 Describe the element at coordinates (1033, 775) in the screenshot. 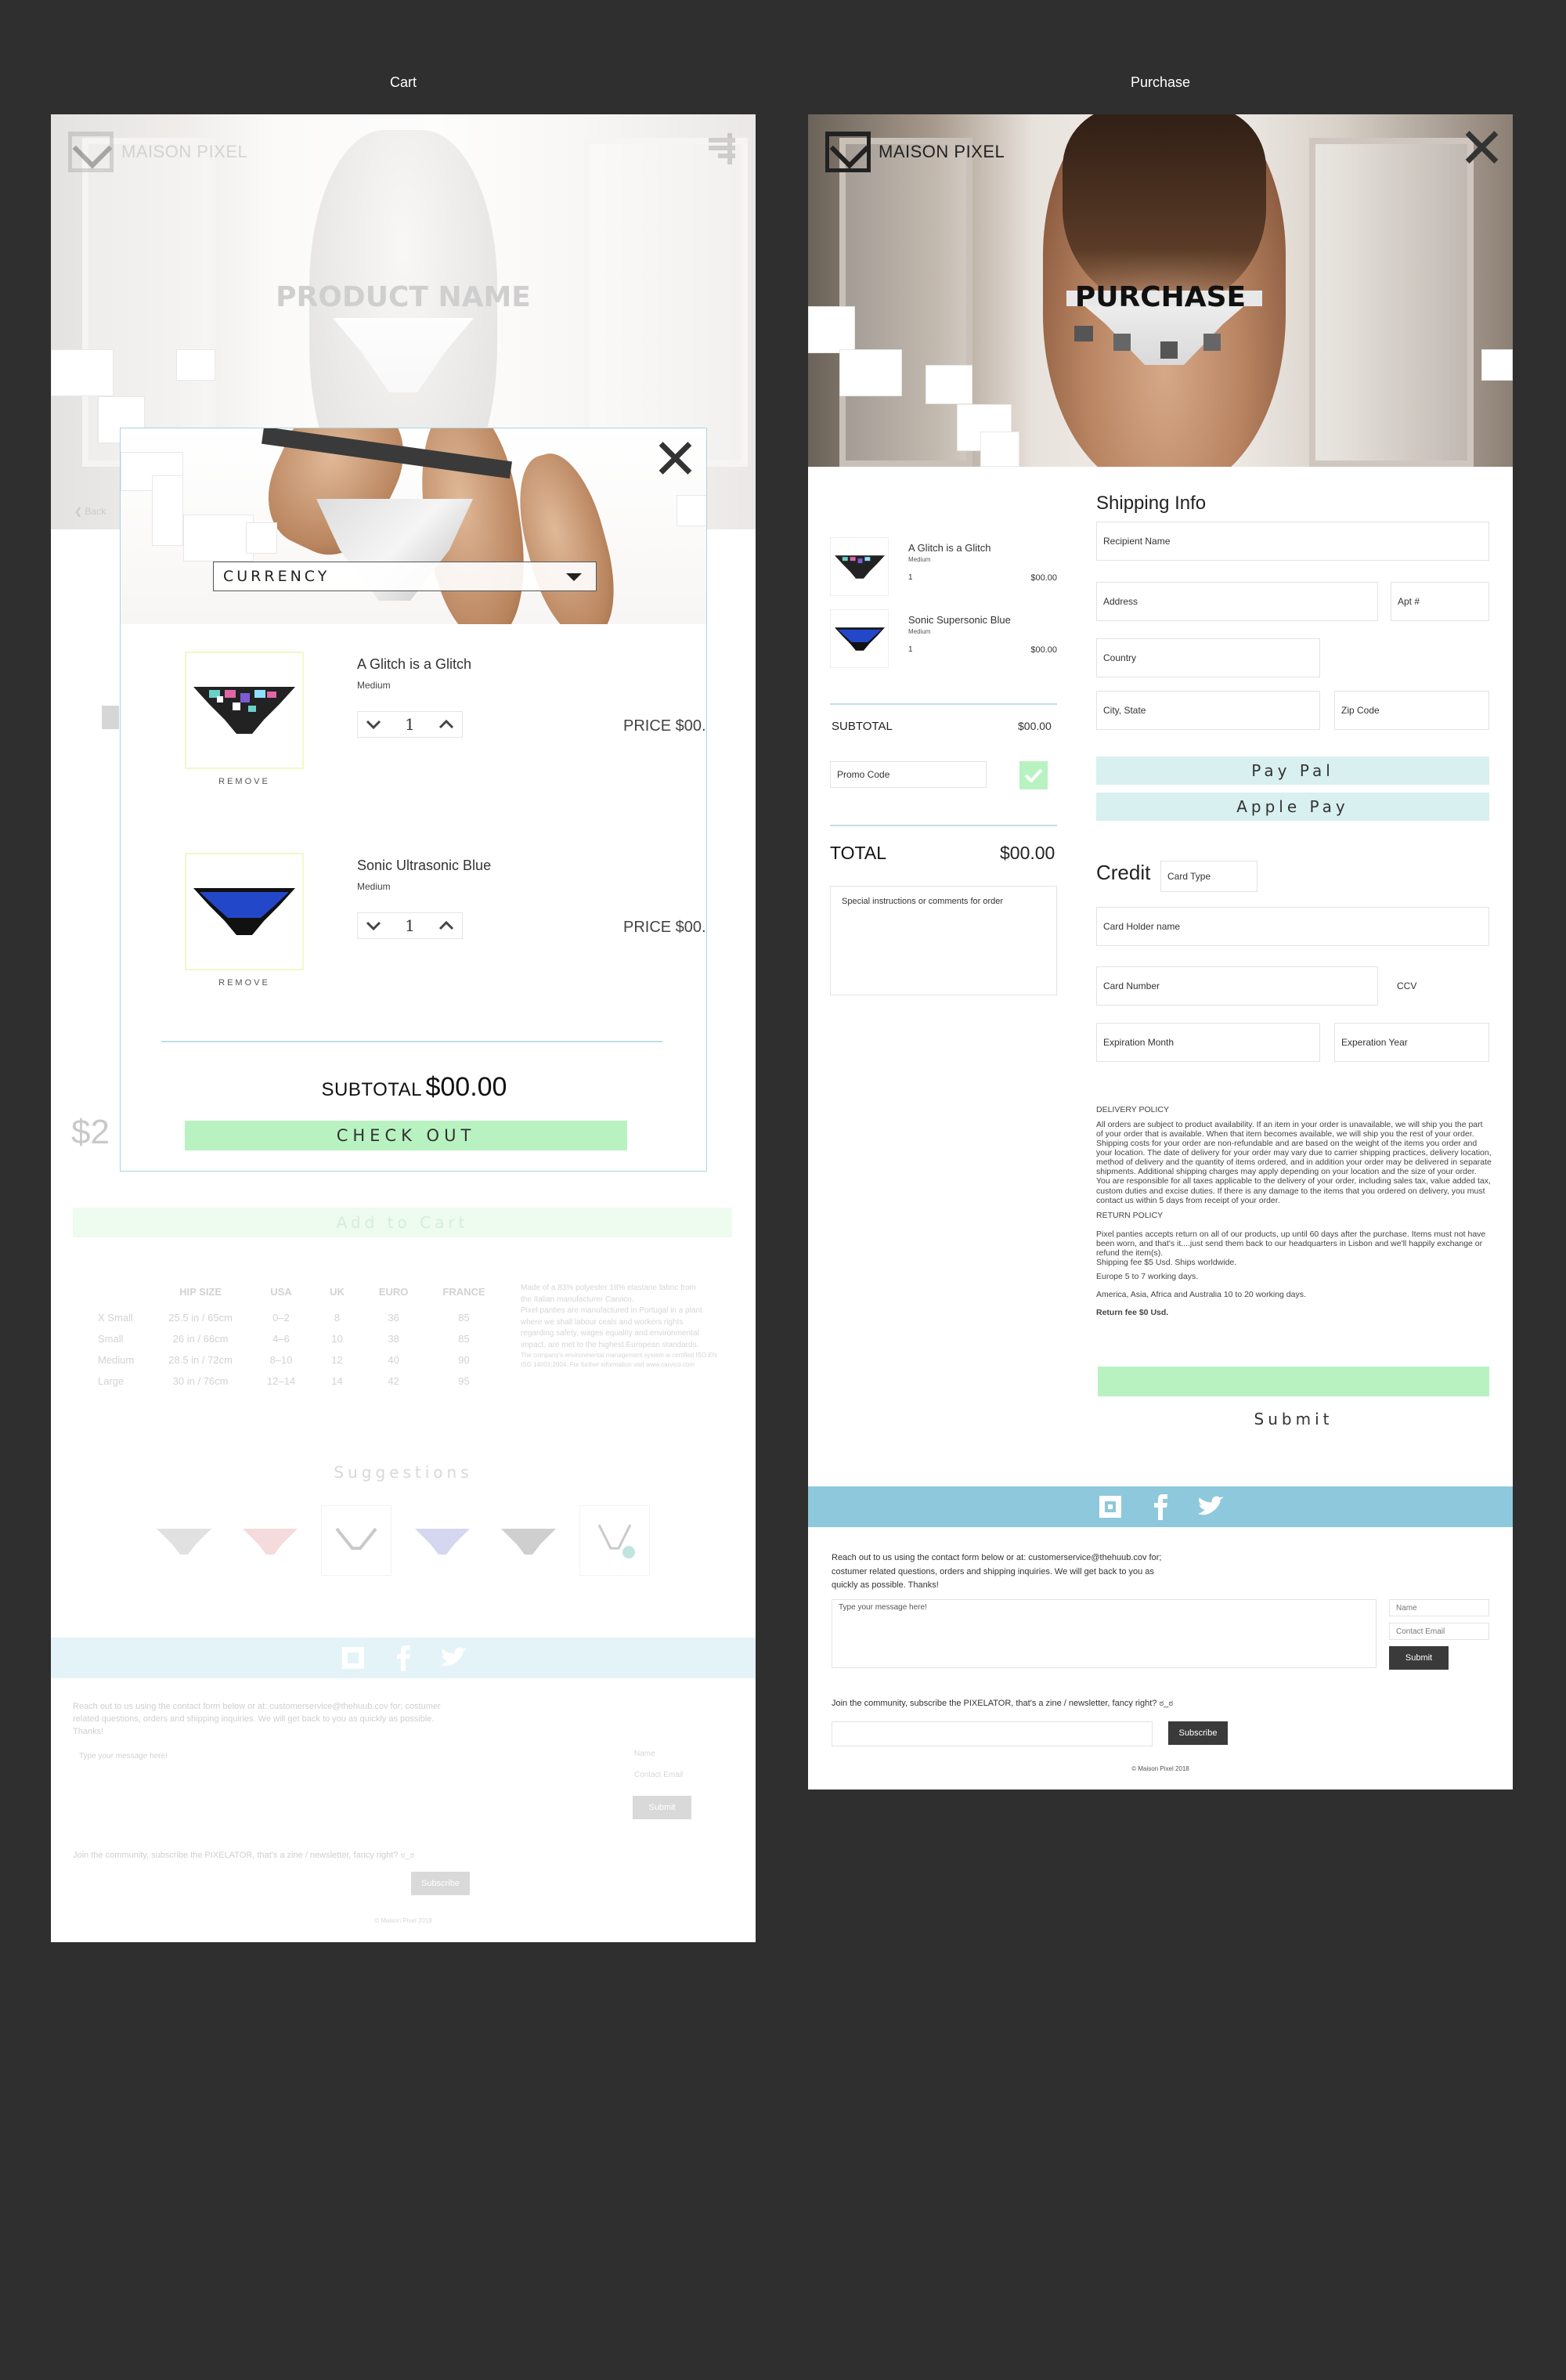

I see `apply-promo-button` at that location.